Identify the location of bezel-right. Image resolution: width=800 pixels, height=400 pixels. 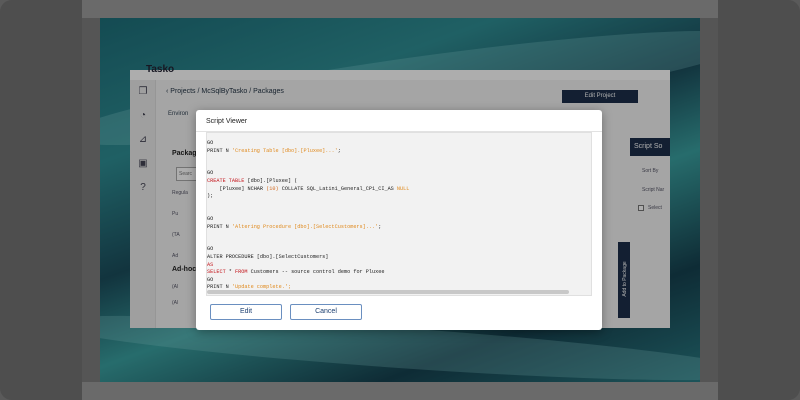
(759, 200).